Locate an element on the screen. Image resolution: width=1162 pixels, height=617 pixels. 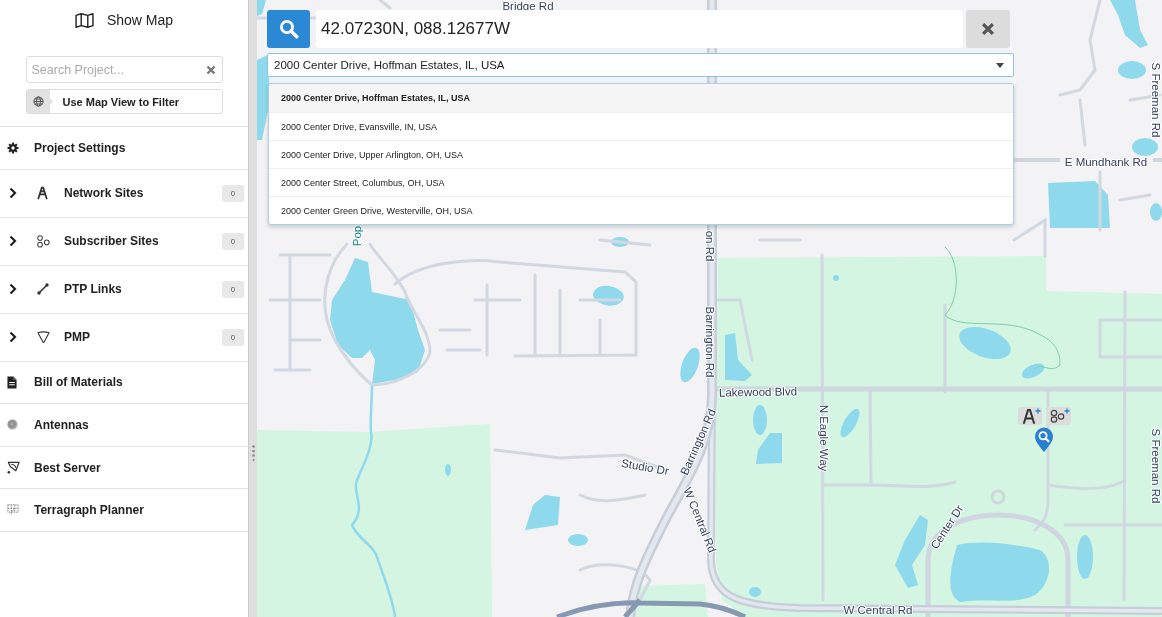
search-button is located at coordinates (288, 29).